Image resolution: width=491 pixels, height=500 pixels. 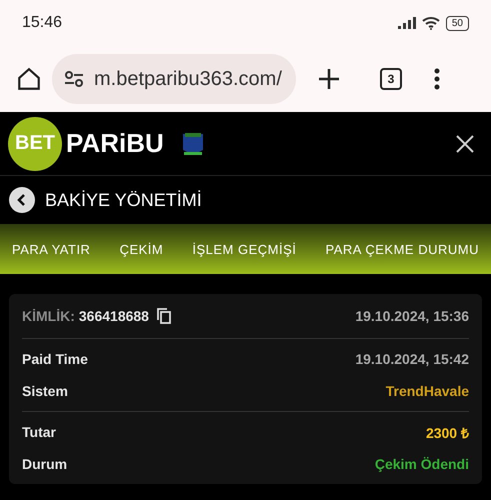 I want to click on id-value: 366418688, so click(x=113, y=316).